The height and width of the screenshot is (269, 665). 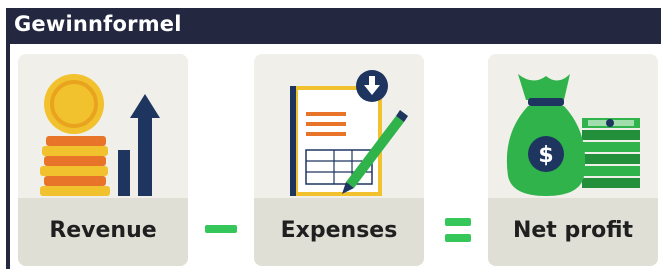 What do you see at coordinates (221, 229) in the screenshot?
I see `minus-icon` at bounding box center [221, 229].